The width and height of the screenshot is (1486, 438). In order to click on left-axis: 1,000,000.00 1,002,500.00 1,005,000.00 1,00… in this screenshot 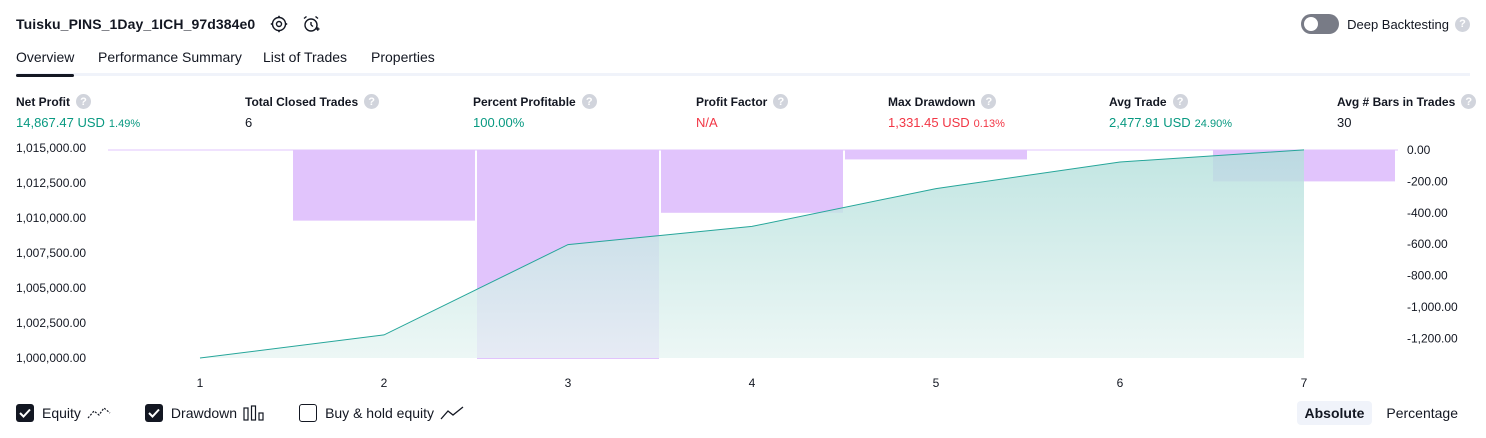, I will do `click(51, 253)`.